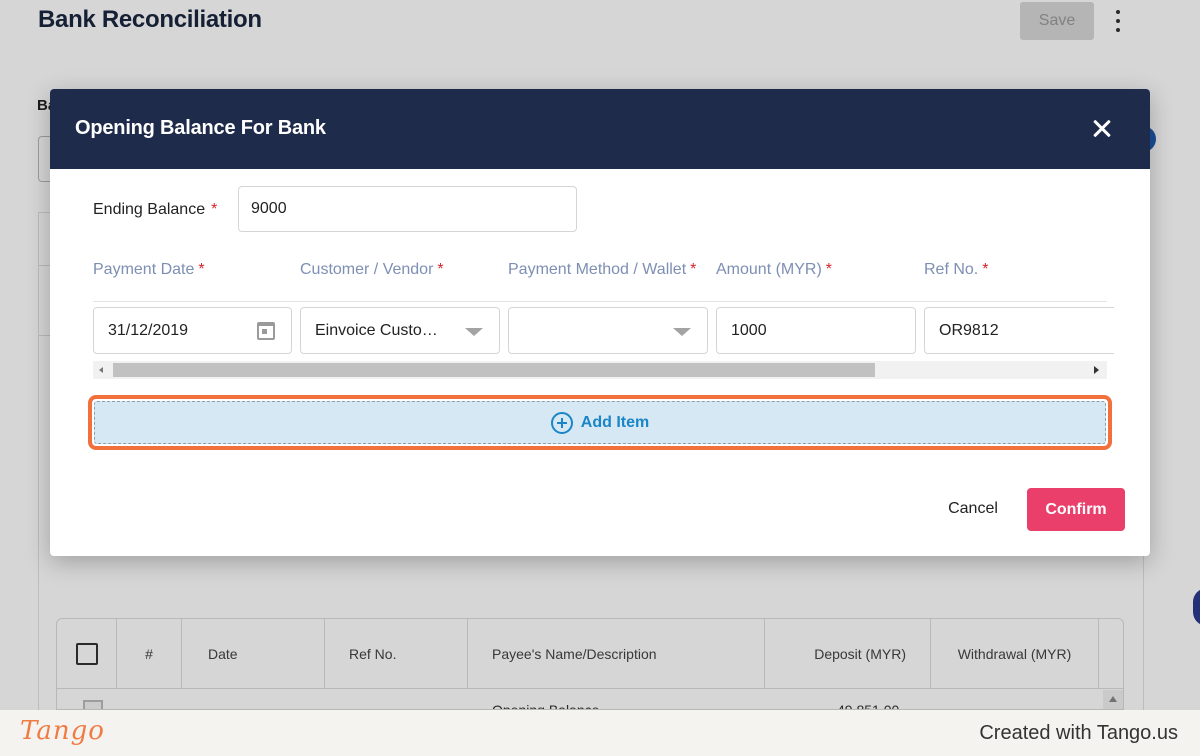 The height and width of the screenshot is (756, 1200). I want to click on amount-input: 1000, so click(816, 330).